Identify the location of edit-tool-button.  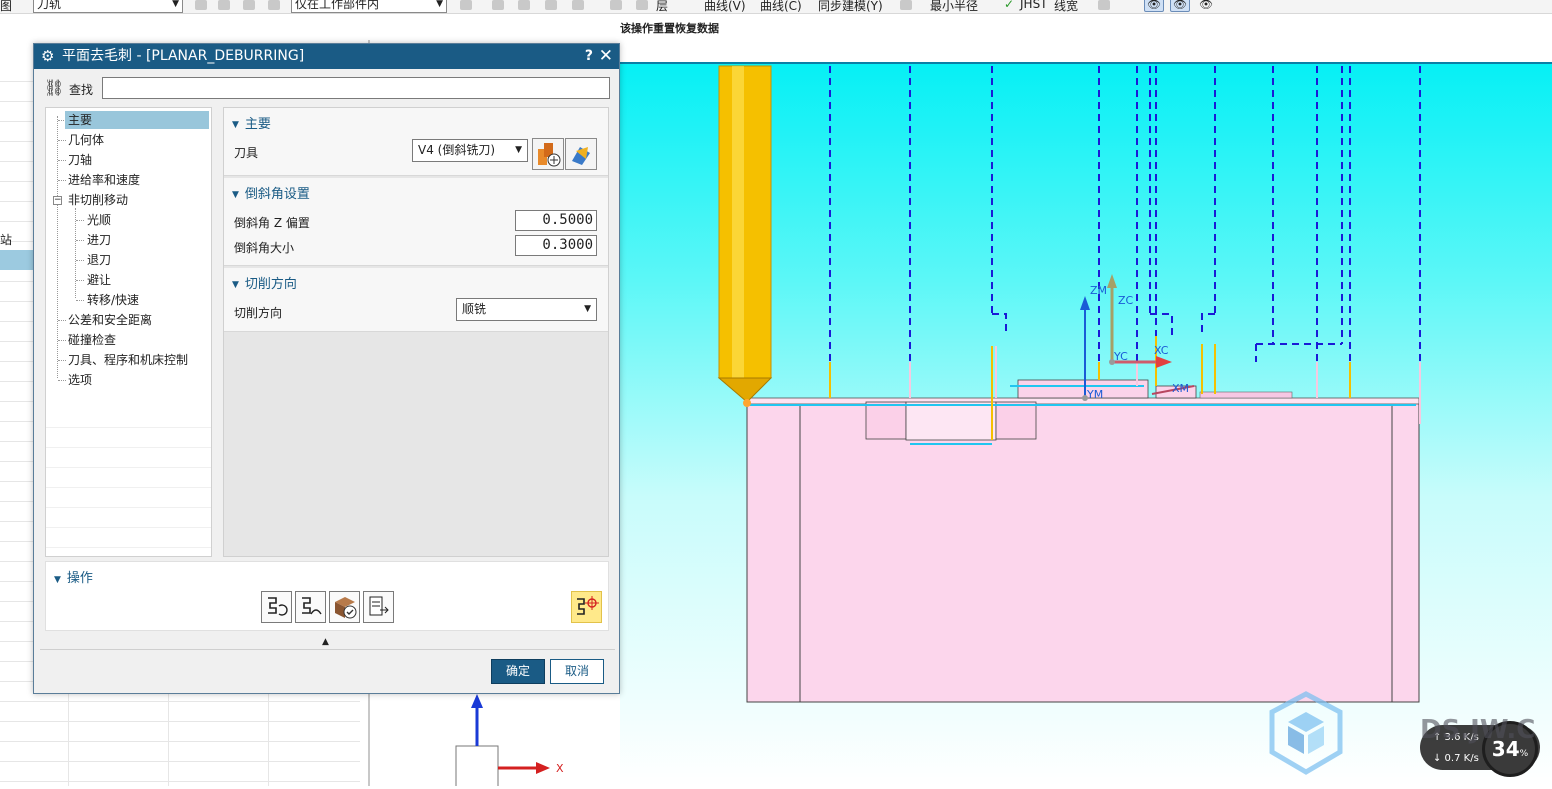
(581, 154).